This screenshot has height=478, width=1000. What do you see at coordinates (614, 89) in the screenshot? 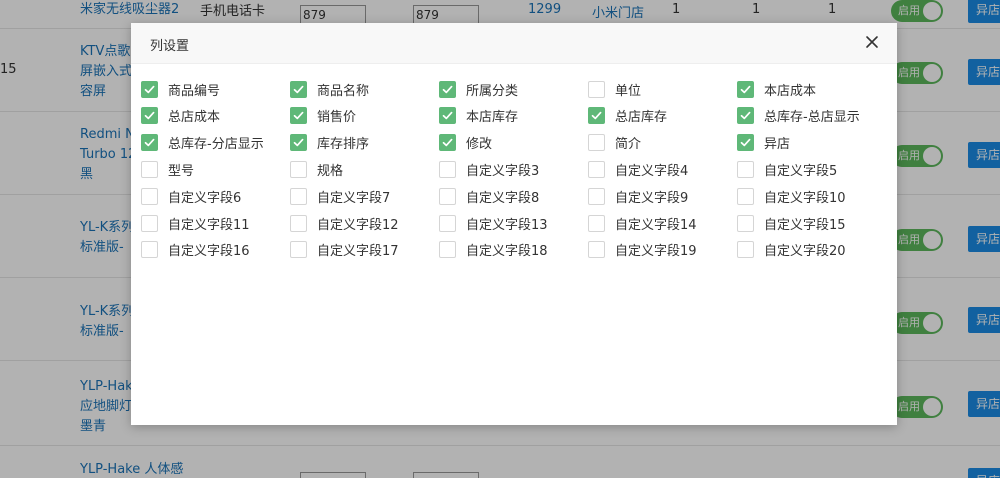
I see `column-option: 单位` at bounding box center [614, 89].